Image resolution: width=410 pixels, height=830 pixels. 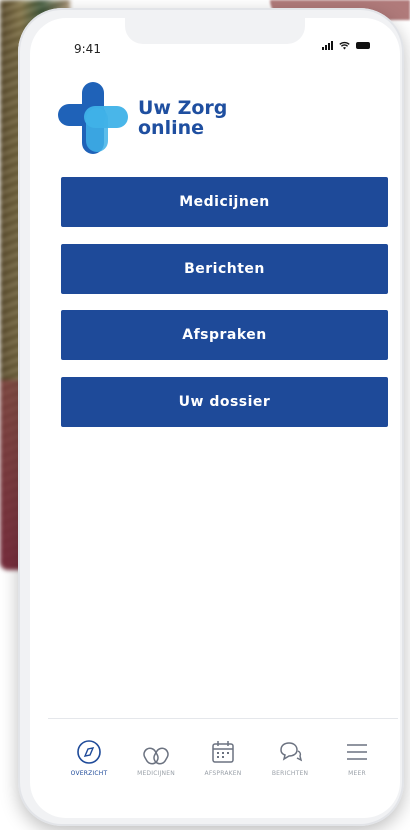 I want to click on medicijnen-button: Medicijnen, so click(x=224, y=202).